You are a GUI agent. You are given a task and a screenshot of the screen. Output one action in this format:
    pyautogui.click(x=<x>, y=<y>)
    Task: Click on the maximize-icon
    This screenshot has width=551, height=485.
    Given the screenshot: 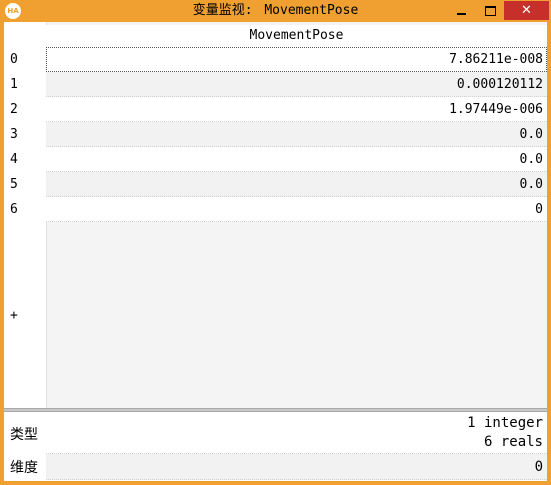 What is the action you would take?
    pyautogui.click(x=490, y=10)
    